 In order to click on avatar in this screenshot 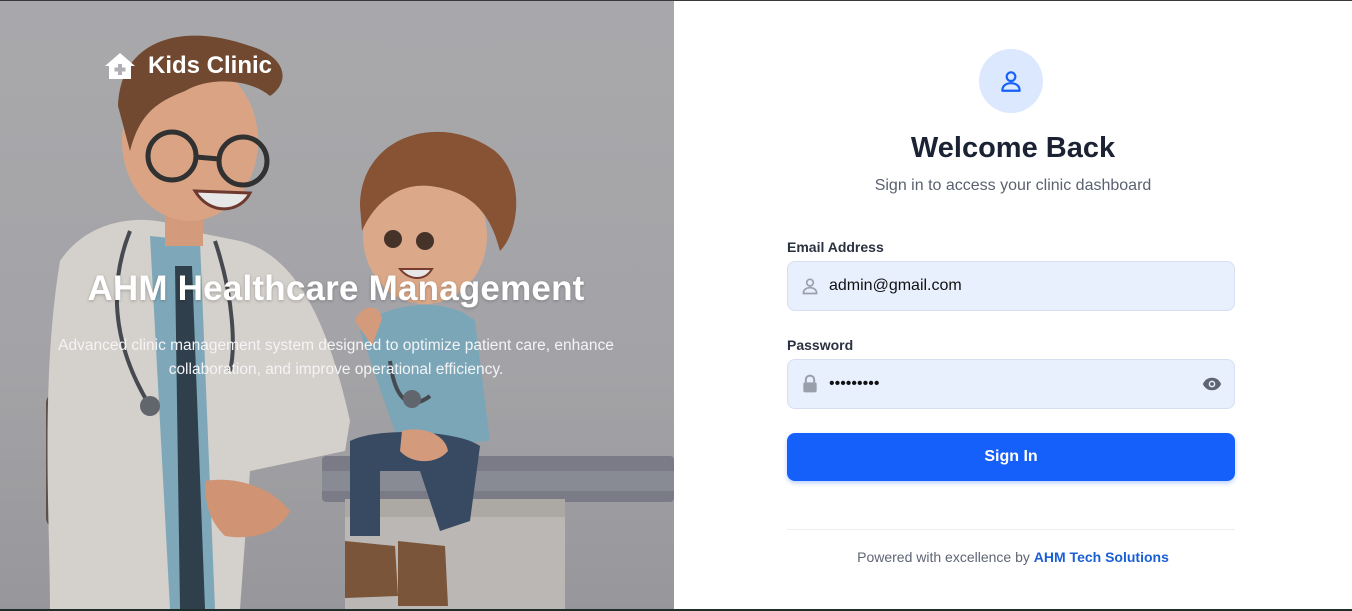, I will do `click(1011, 81)`.